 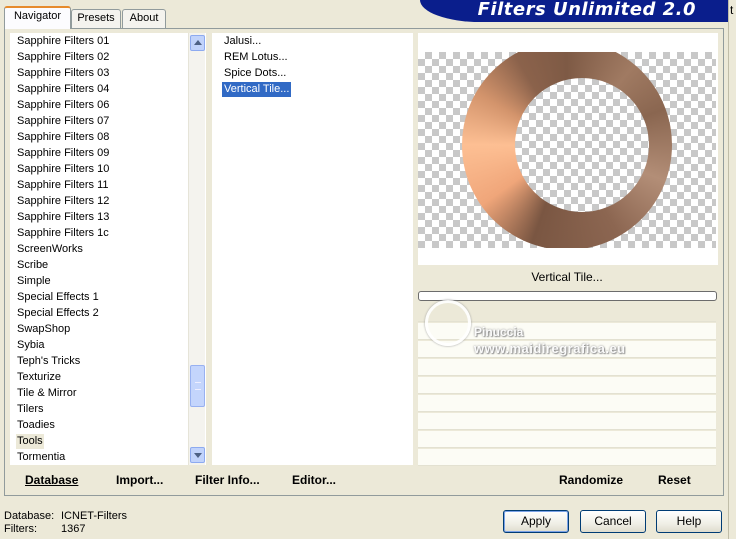 I want to click on category-item: Sapphire Filters 09, so click(x=63, y=153).